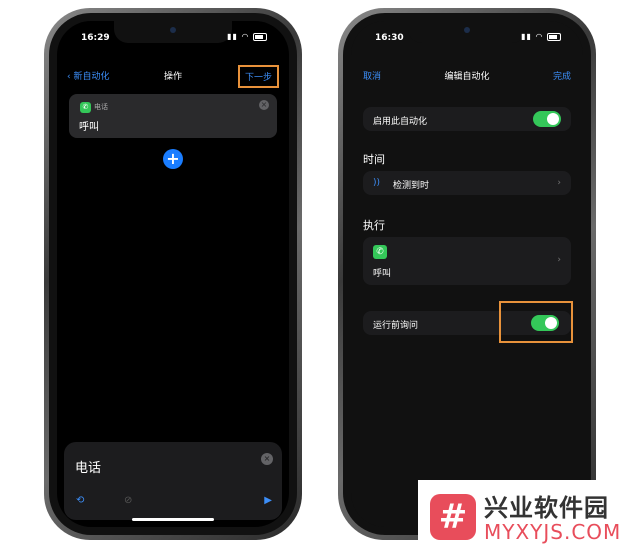  Describe the element at coordinates (173, 116) in the screenshot. I see `action-card-call: ✆ 电话 呼叫 ×` at that location.